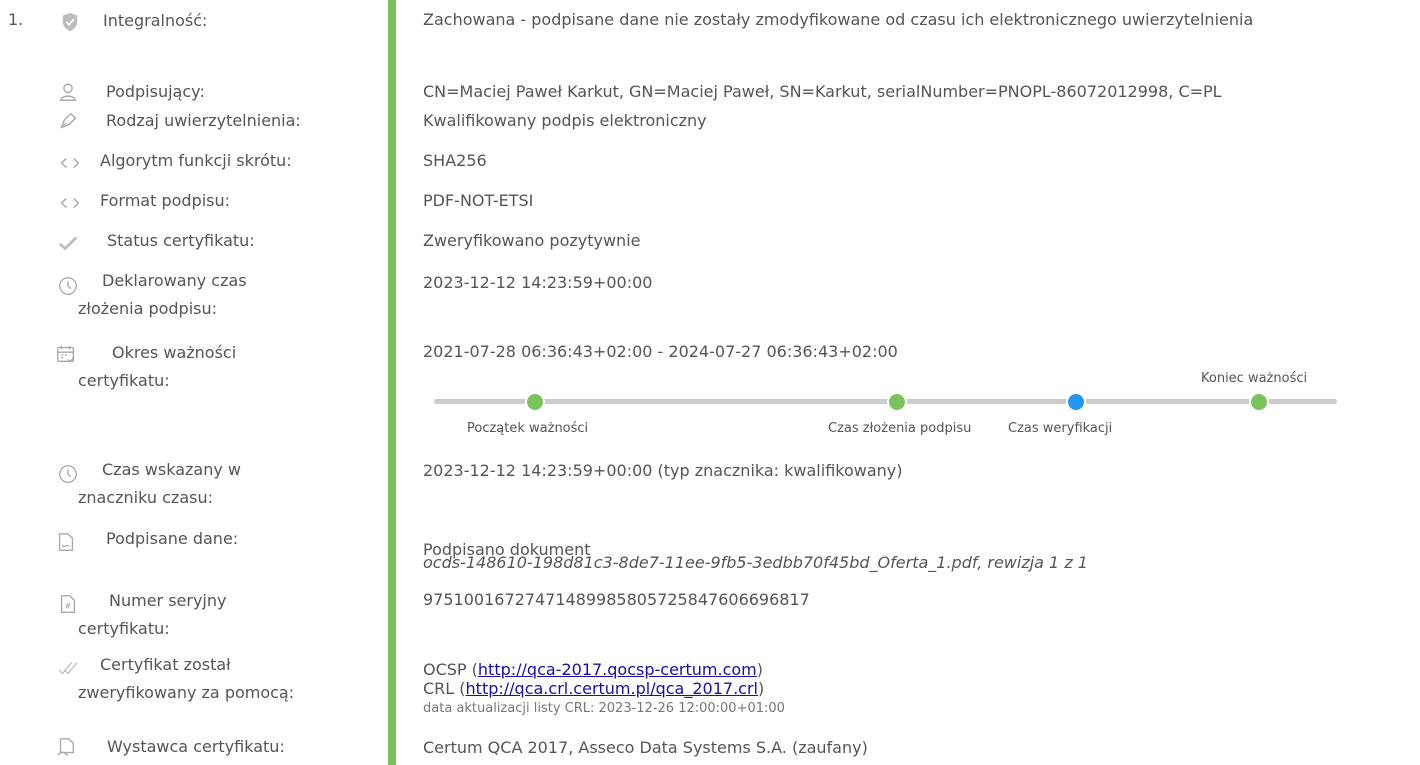  What do you see at coordinates (478, 200) in the screenshot?
I see `format-value: PDF-NOT-ETSI` at bounding box center [478, 200].